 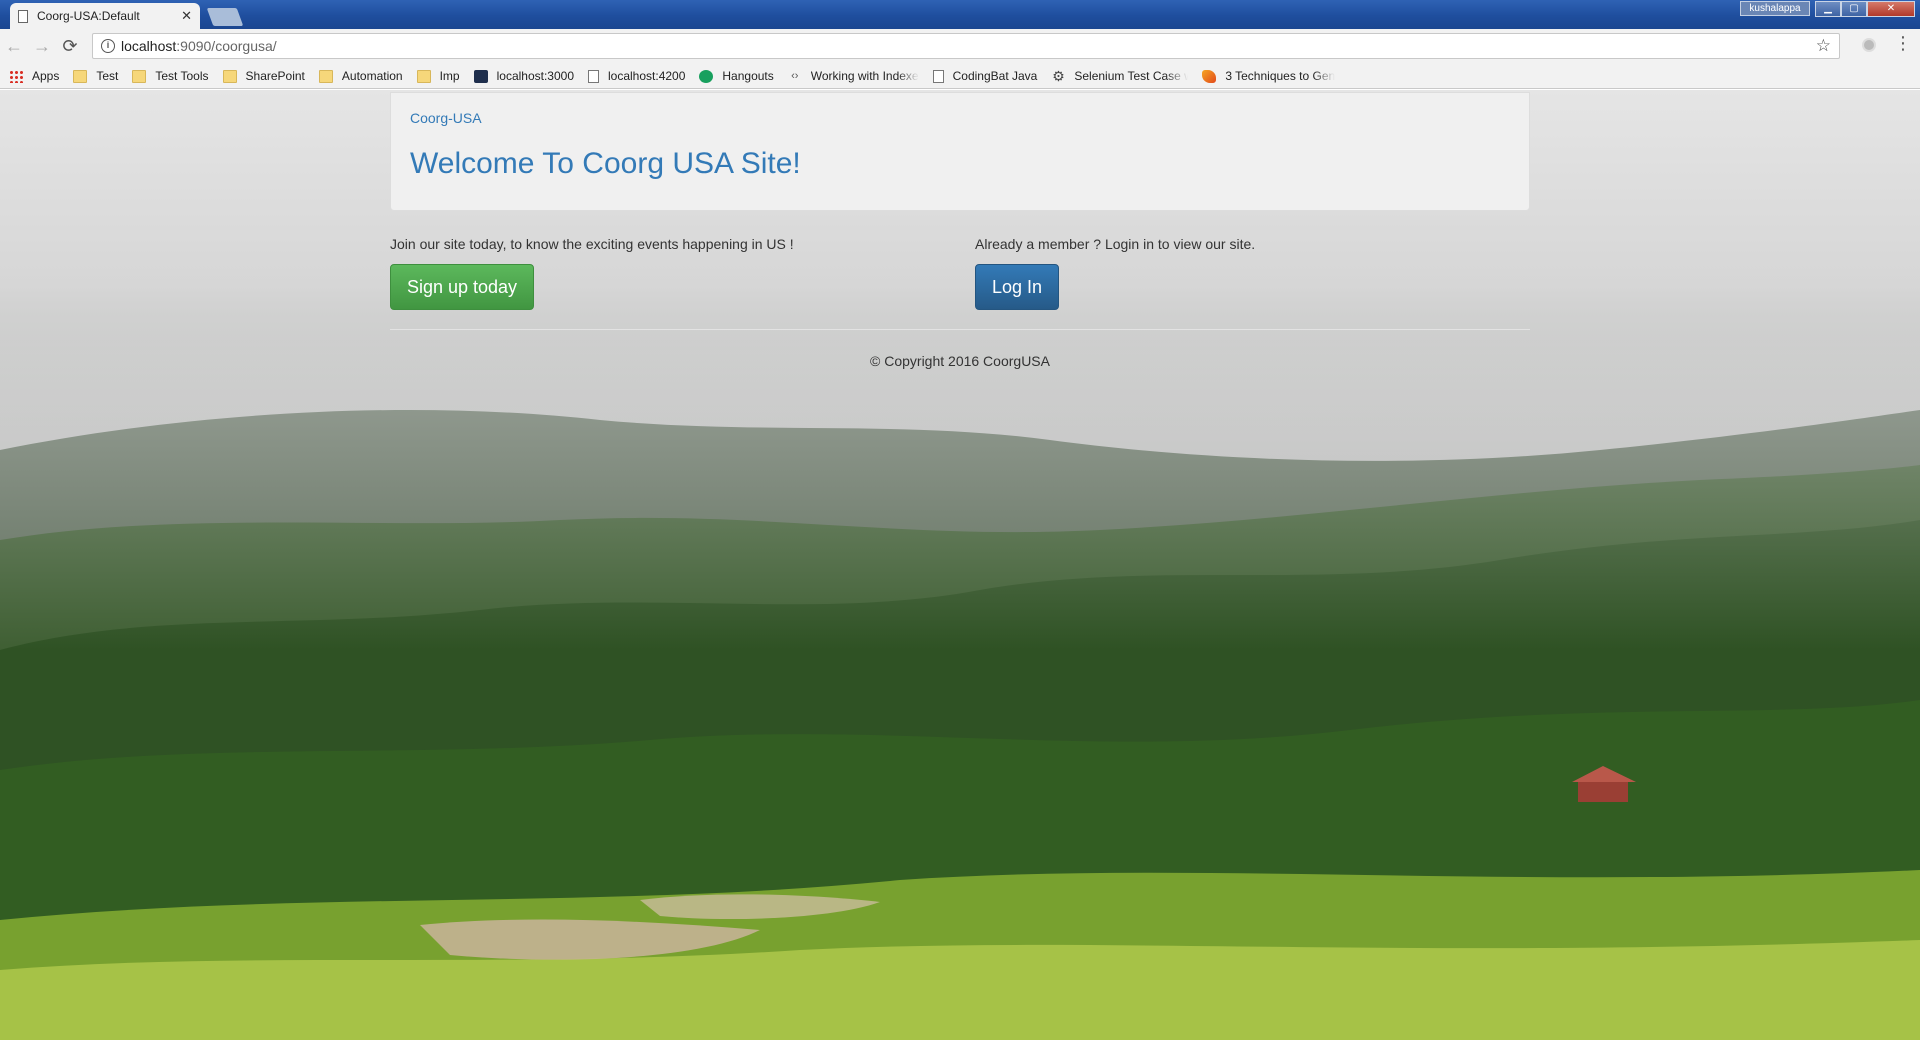 I want to click on bookmark-sharepoint: SharePoint, so click(x=263, y=76).